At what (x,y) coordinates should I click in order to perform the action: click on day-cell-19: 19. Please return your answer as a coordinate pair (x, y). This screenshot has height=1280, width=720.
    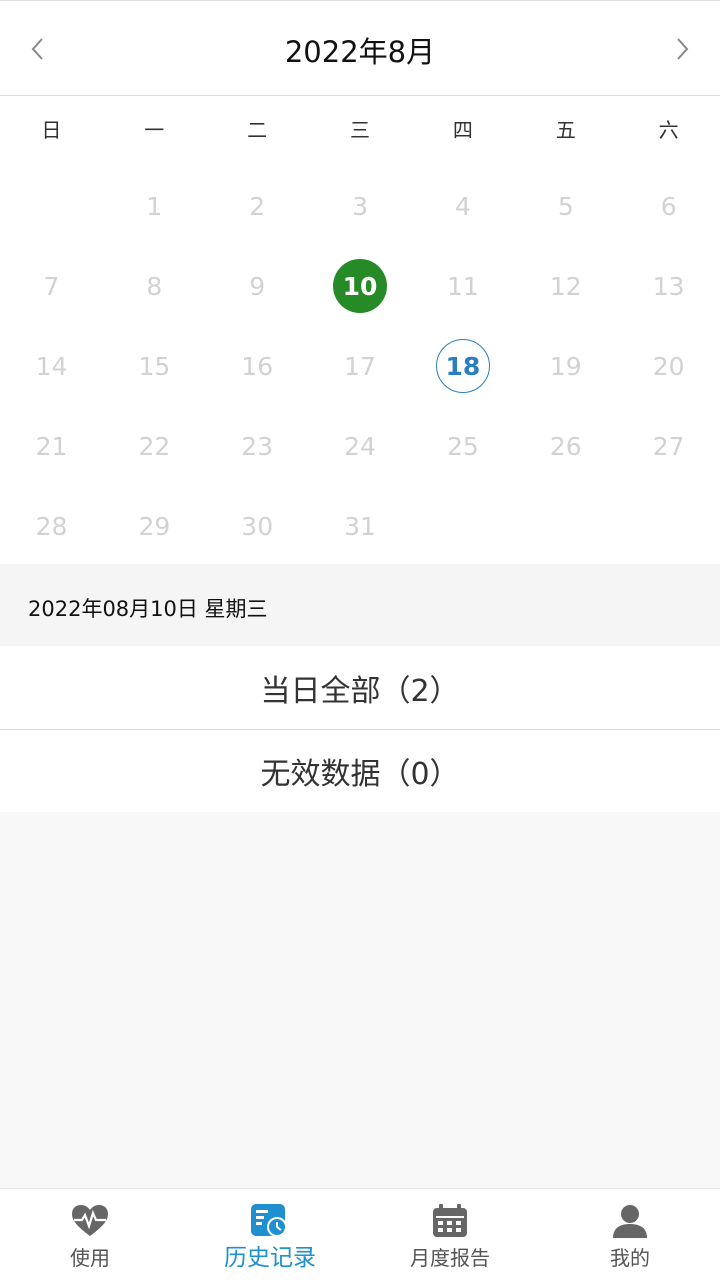
    Looking at the image, I should click on (565, 366).